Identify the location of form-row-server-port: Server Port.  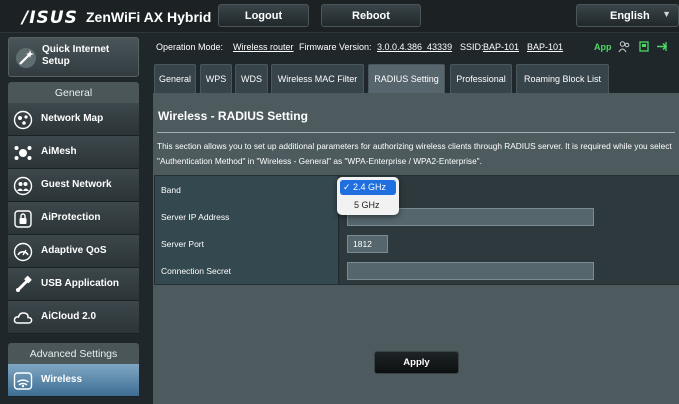
(417, 243).